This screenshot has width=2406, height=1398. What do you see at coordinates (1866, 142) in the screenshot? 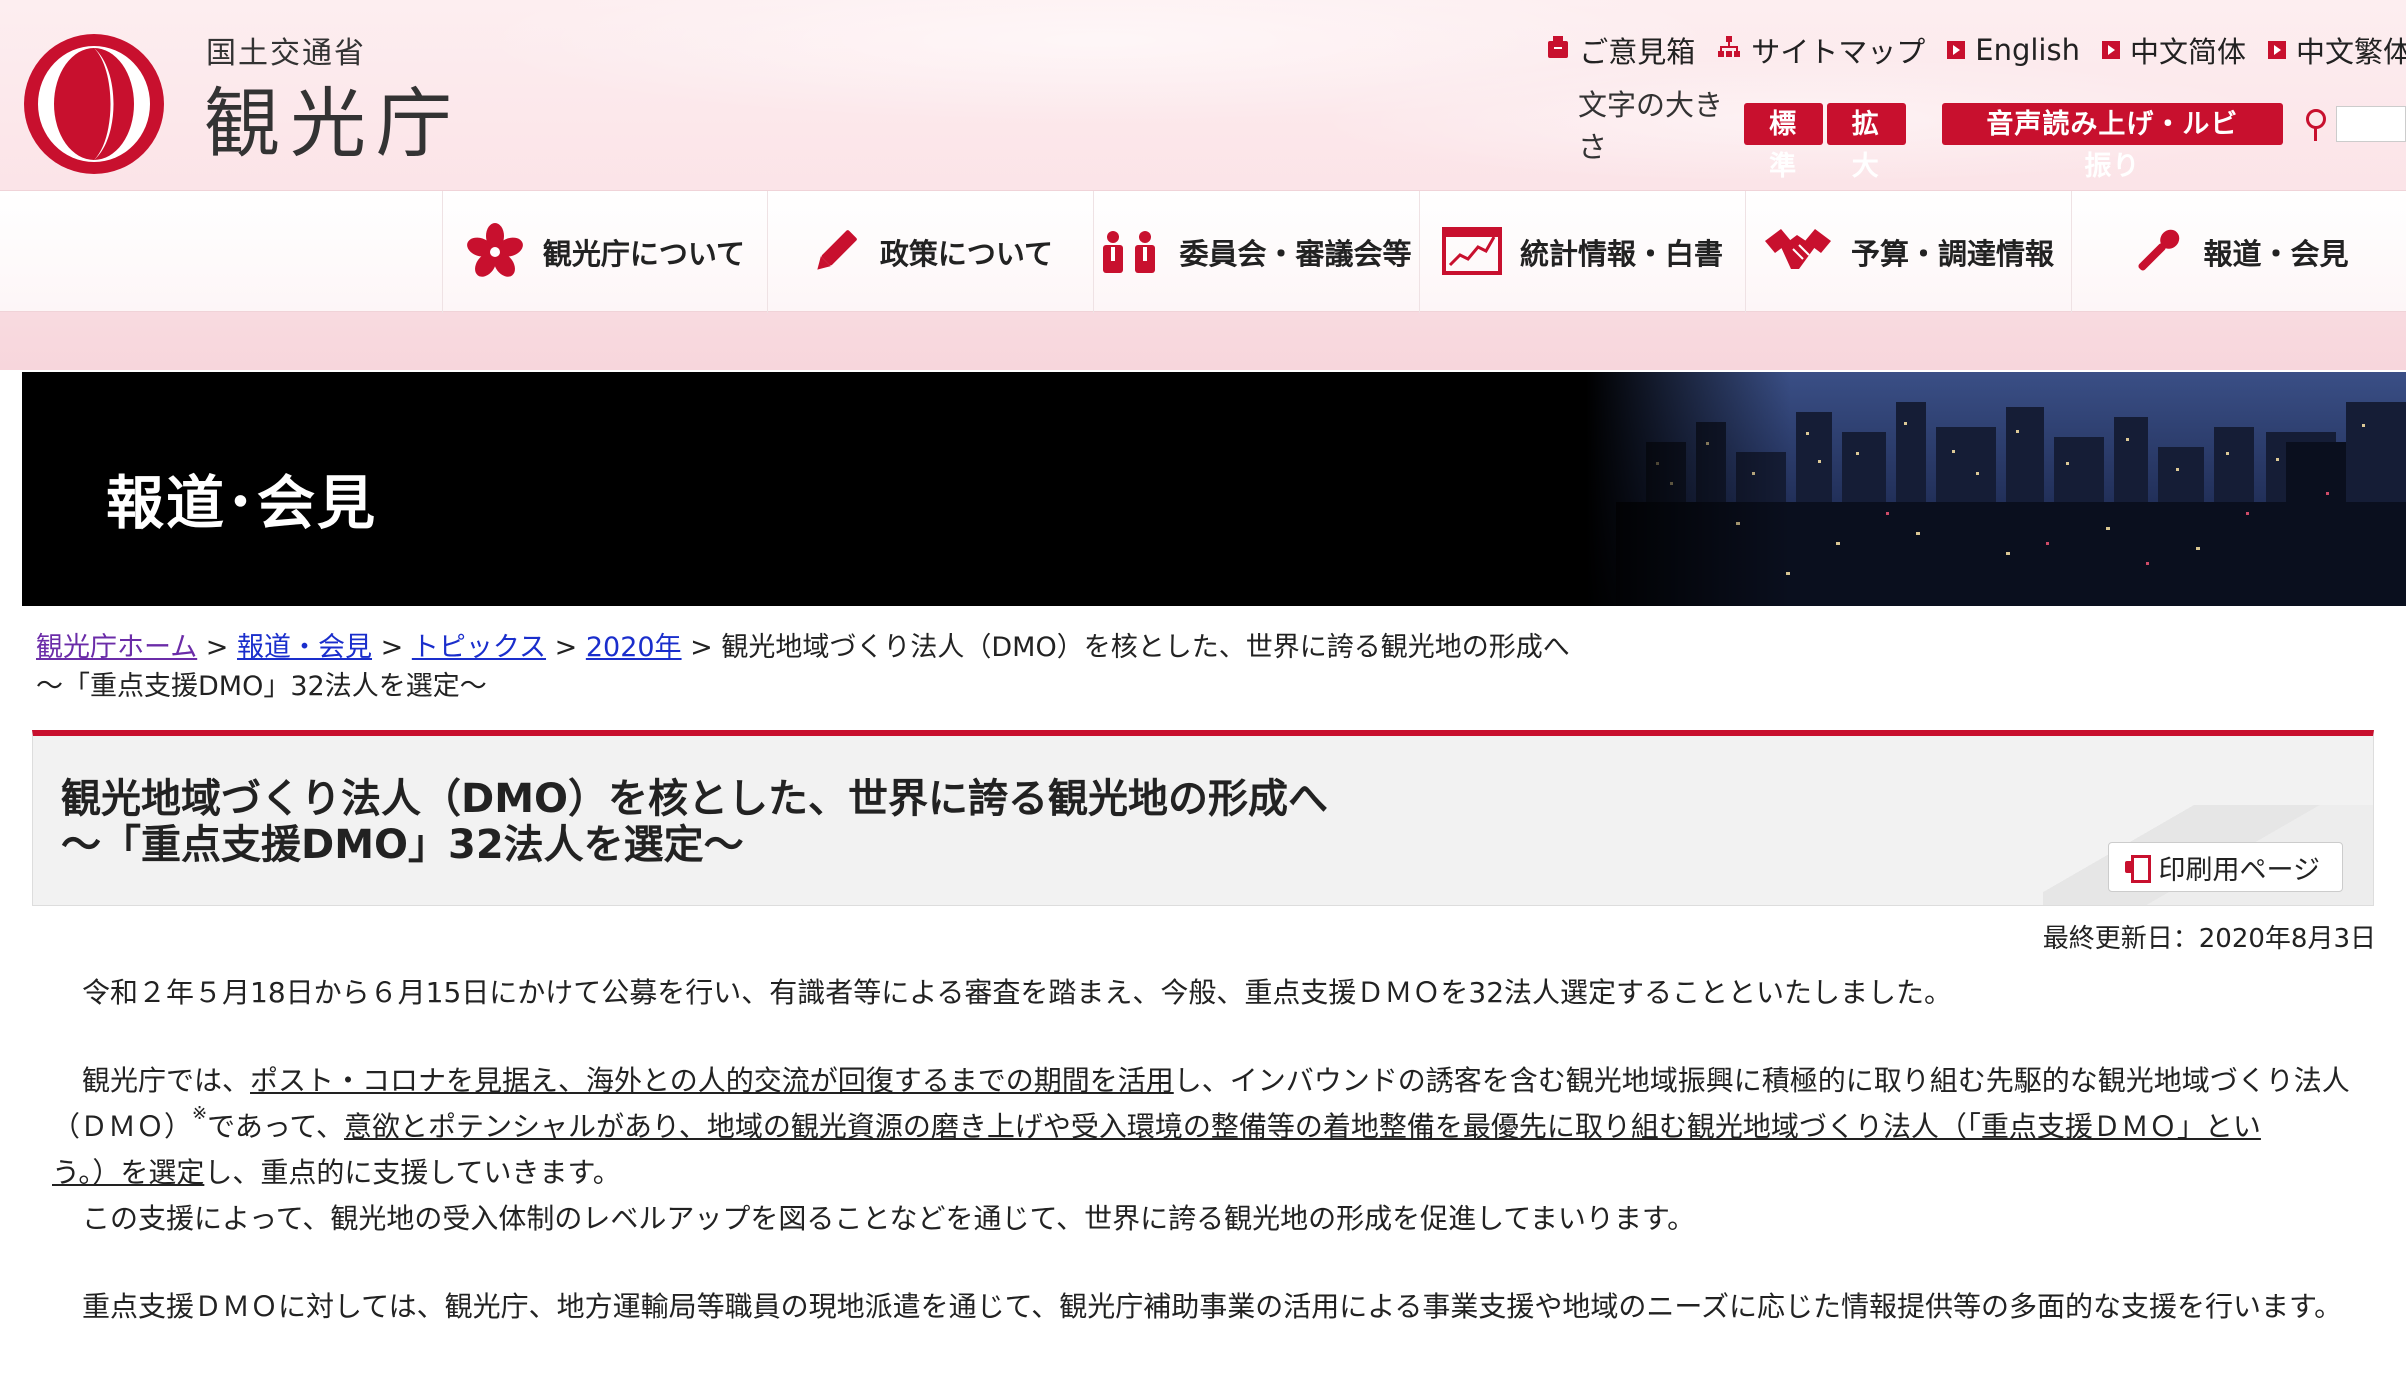
I see `font-large-button: 拡大` at bounding box center [1866, 142].